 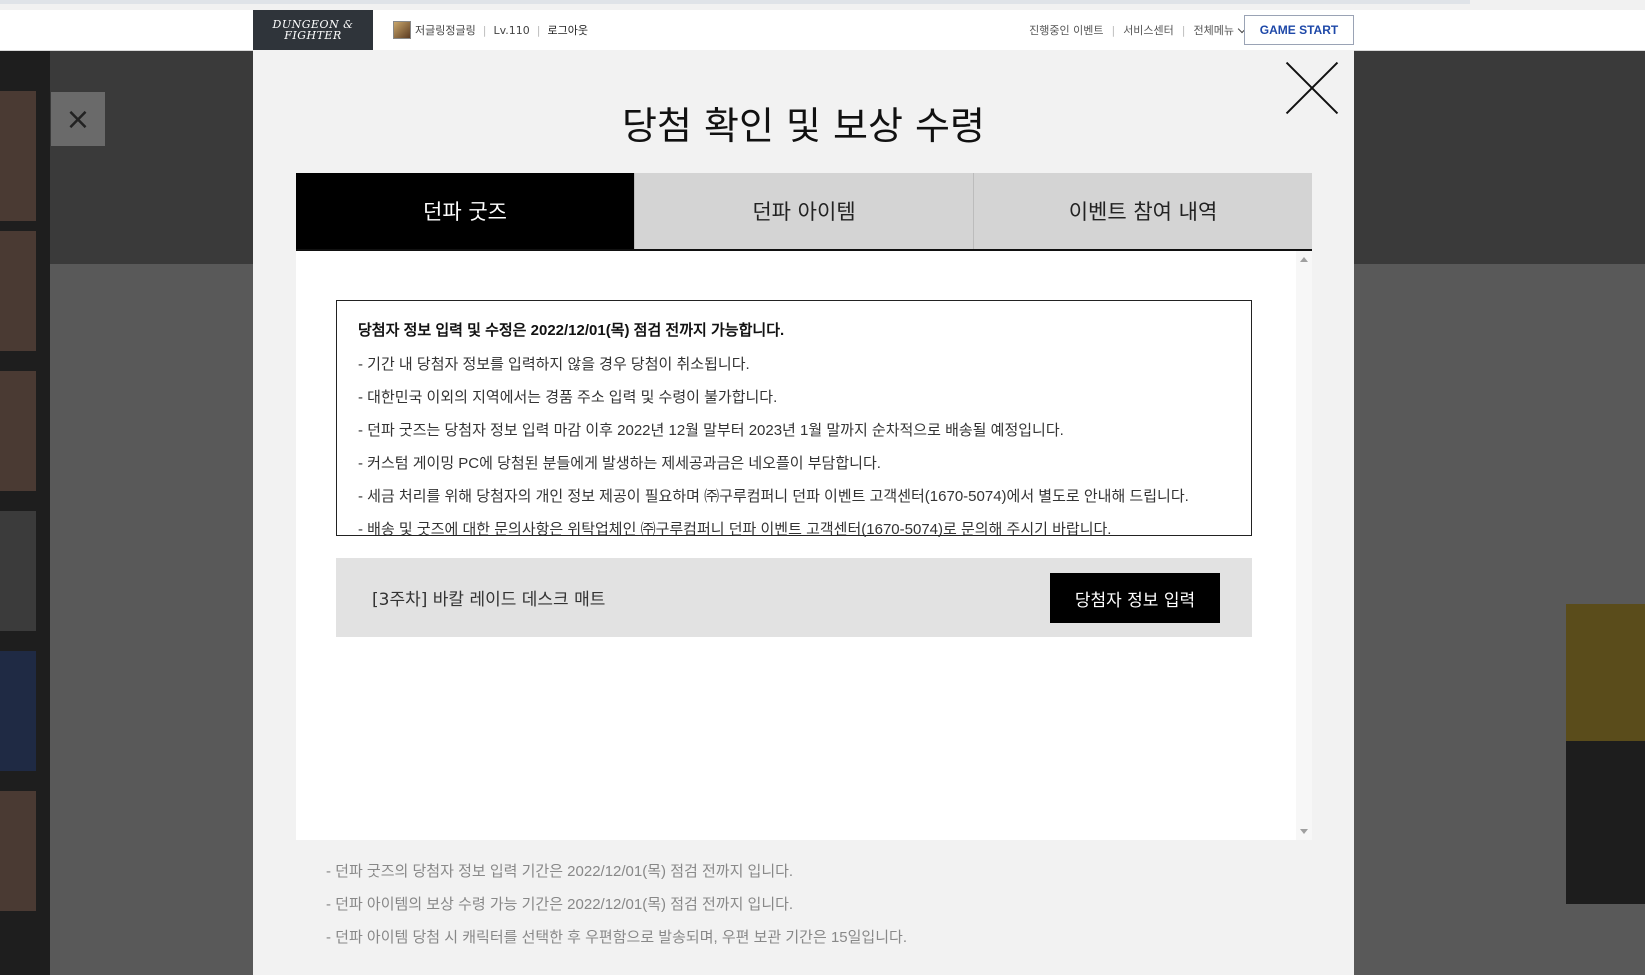 I want to click on notice-line: - 대한민국 이외의 지역에서는 경품 주소 입력 및 수령이 불가합니다., so click(x=568, y=397).